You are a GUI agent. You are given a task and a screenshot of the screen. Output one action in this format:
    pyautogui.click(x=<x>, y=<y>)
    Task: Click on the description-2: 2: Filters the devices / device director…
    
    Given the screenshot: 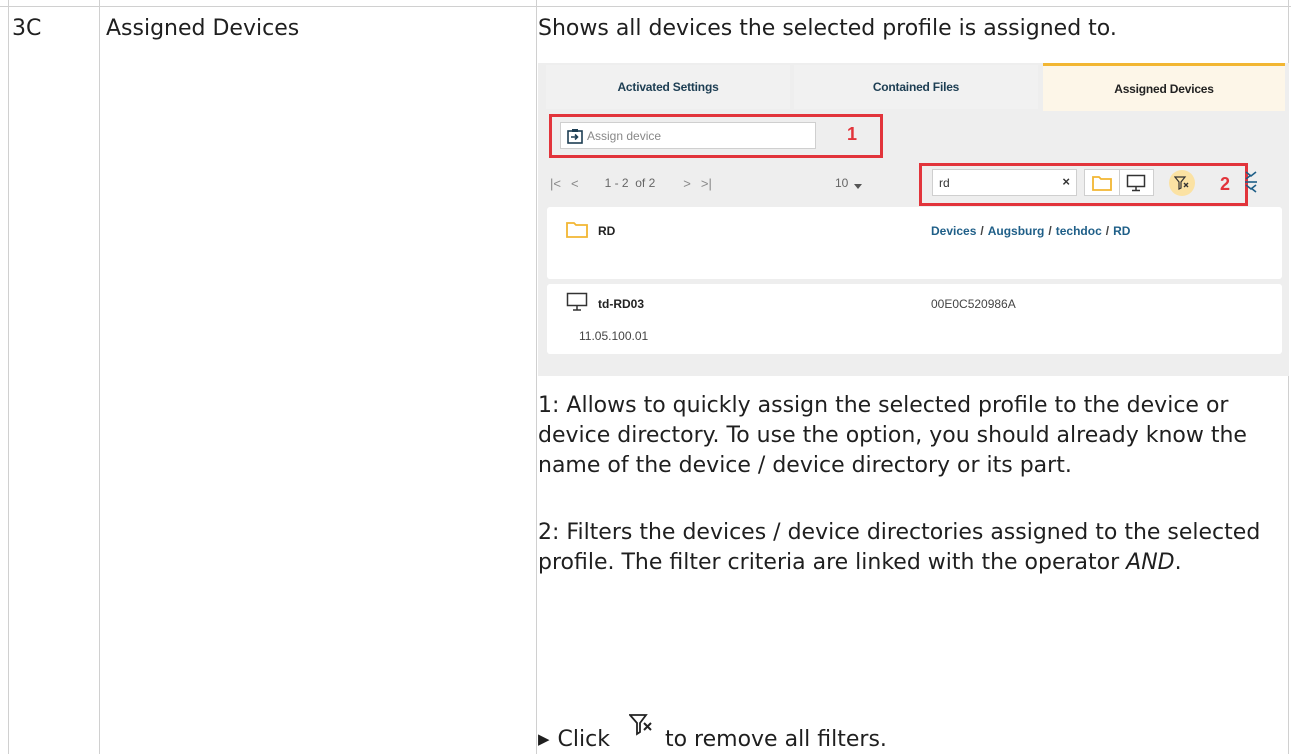 What is the action you would take?
    pyautogui.click(x=899, y=547)
    